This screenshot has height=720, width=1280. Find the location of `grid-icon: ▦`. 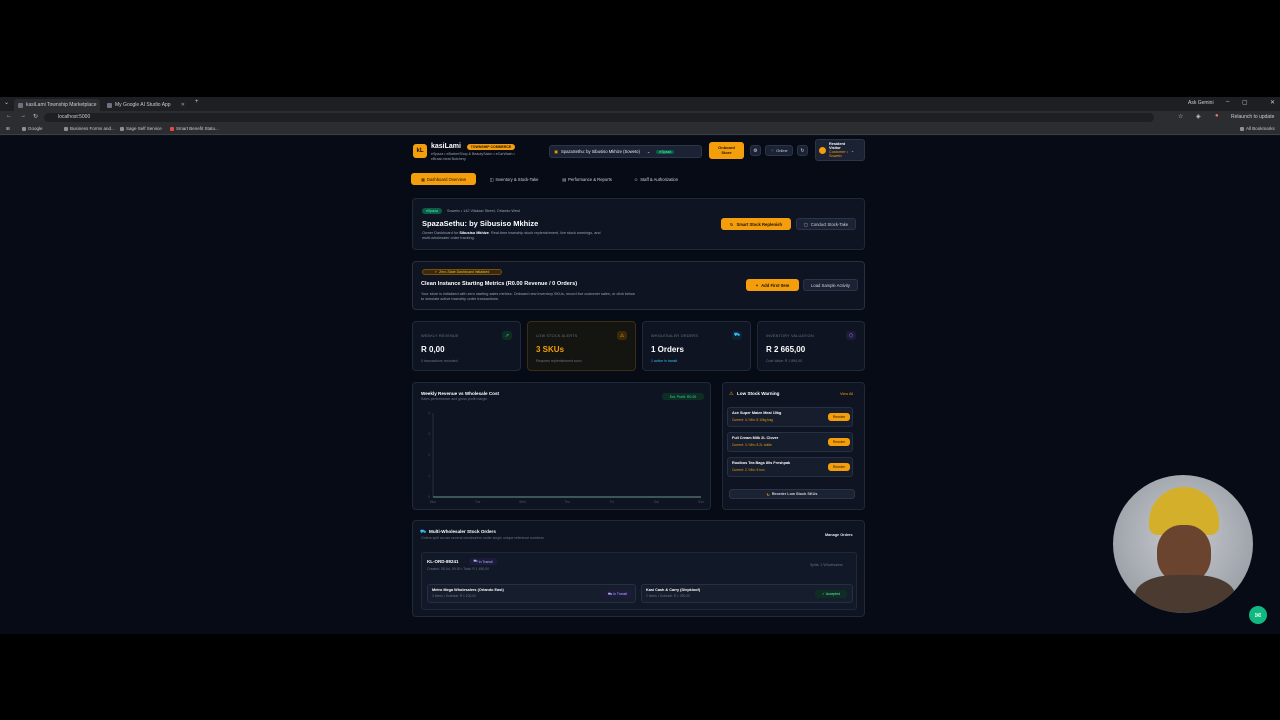

grid-icon: ▦ is located at coordinates (422, 179).